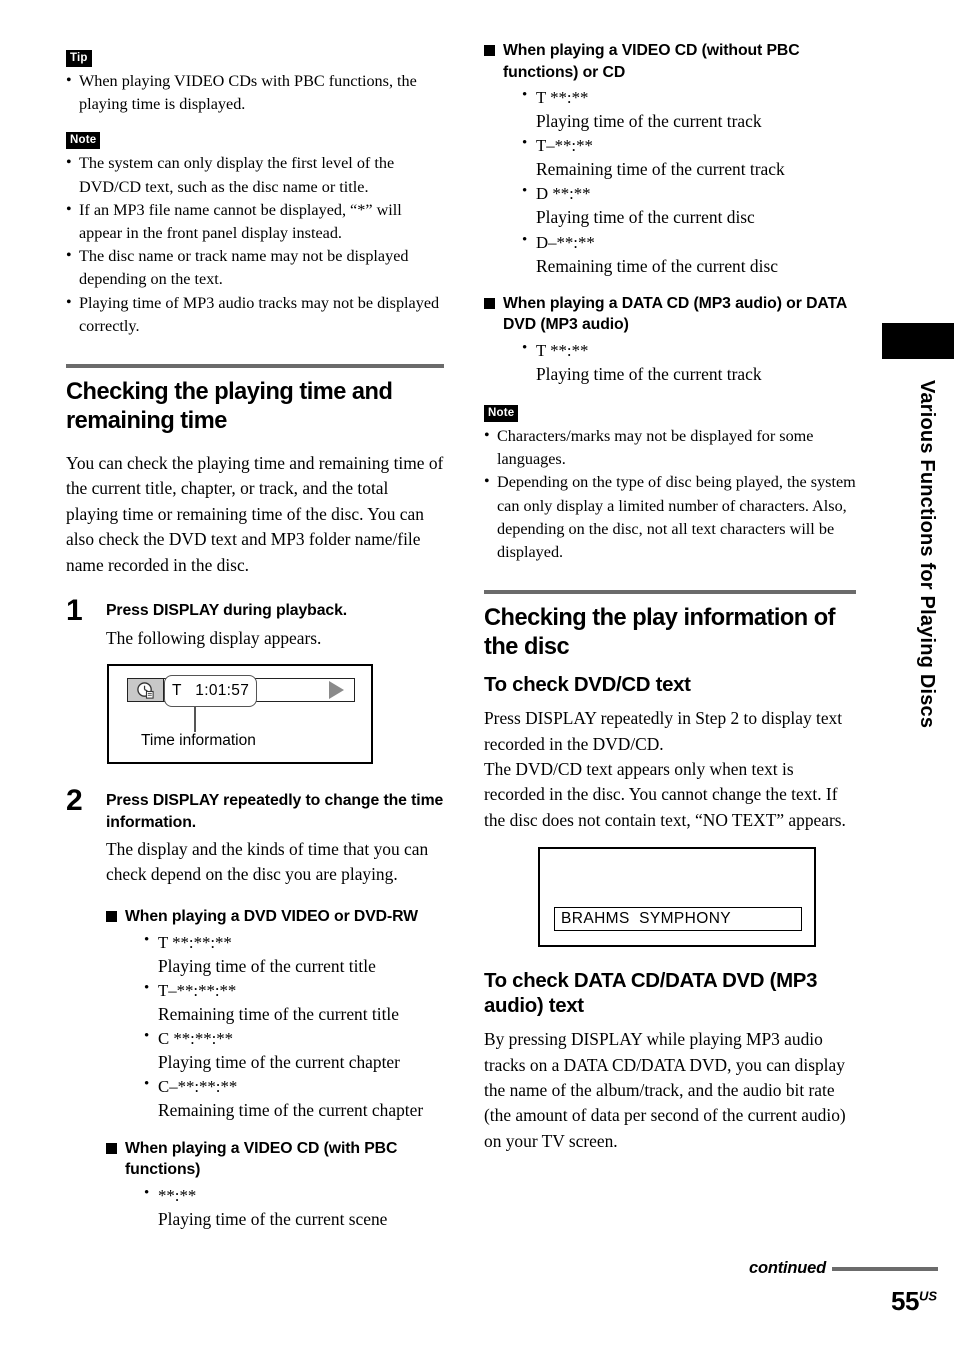  I want to click on timecode-description: Playing time of the current chapter, so click(279, 1062).